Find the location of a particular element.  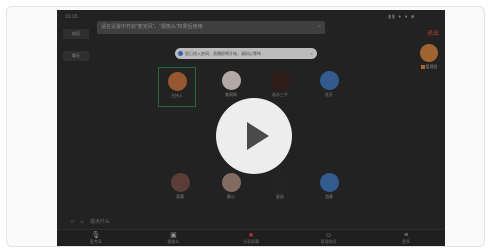

play-button is located at coordinates (254, 136).